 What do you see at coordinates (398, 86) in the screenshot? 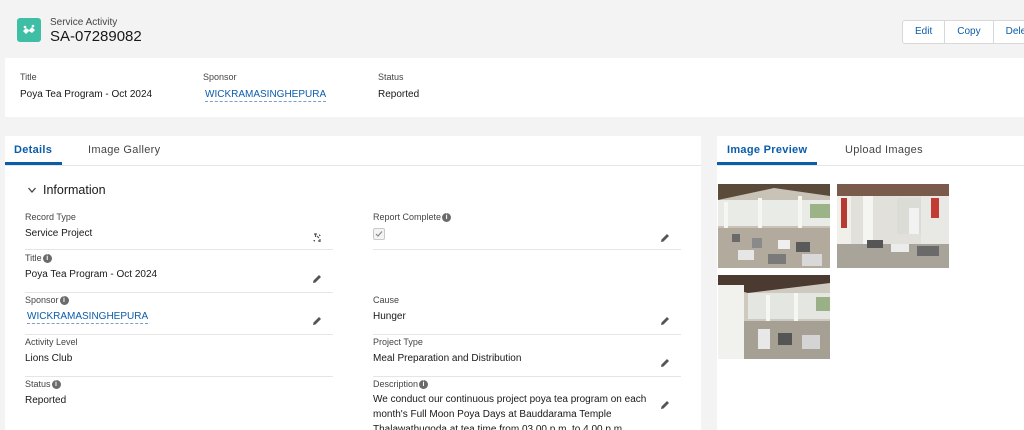
I see `highlight-status: Status Reported` at bounding box center [398, 86].